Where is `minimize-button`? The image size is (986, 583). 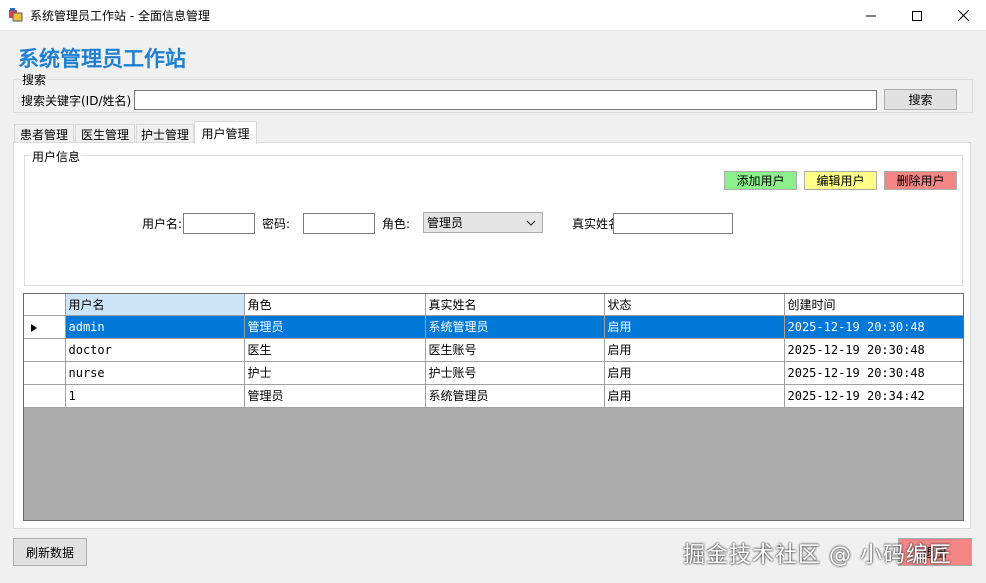
minimize-button is located at coordinates (871, 15).